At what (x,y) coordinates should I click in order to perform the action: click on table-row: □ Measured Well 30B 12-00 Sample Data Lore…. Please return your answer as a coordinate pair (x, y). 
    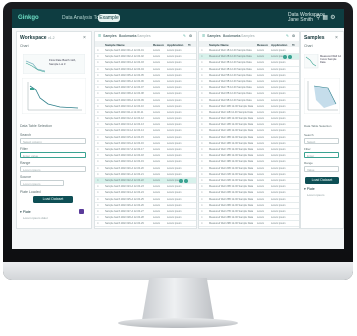
    Looking at the image, I should click on (249, 227).